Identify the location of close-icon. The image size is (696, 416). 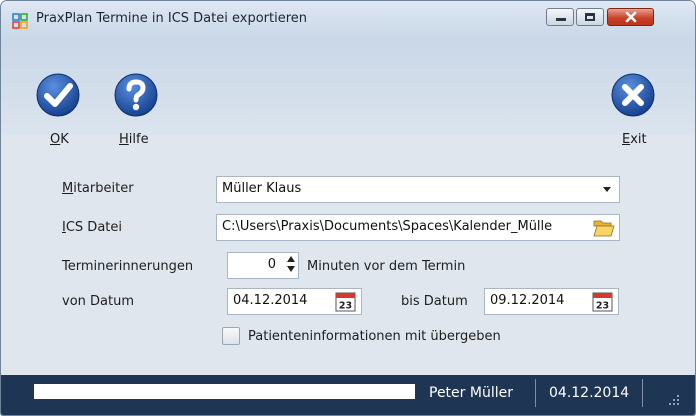
(631, 17).